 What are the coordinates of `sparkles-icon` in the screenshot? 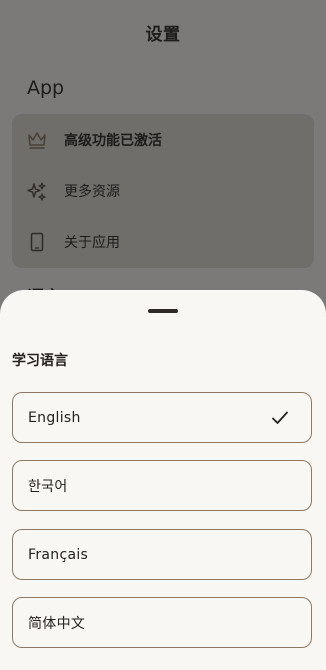 It's located at (37, 191).